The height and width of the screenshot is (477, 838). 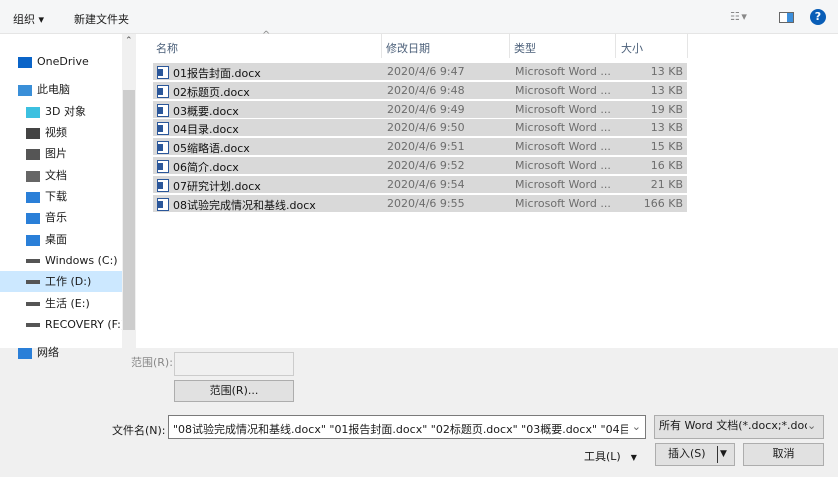 I want to click on desktop-icon, so click(x=33, y=240).